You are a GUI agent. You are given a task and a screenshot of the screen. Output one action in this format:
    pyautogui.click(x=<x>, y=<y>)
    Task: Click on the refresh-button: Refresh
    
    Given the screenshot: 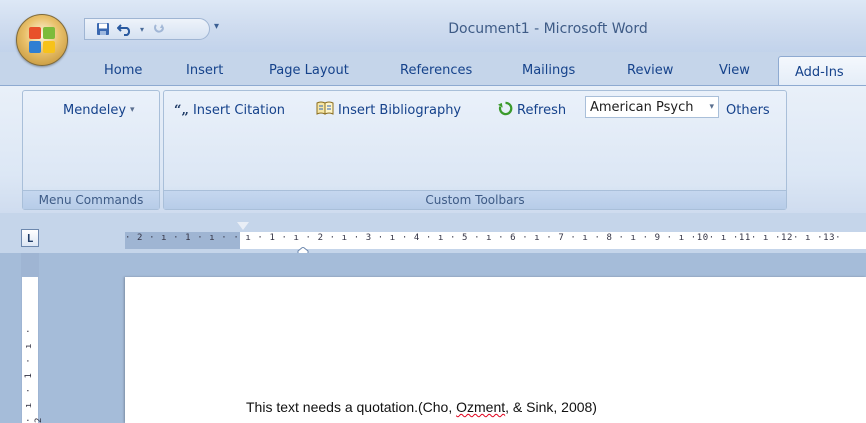 What is the action you would take?
    pyautogui.click(x=532, y=110)
    